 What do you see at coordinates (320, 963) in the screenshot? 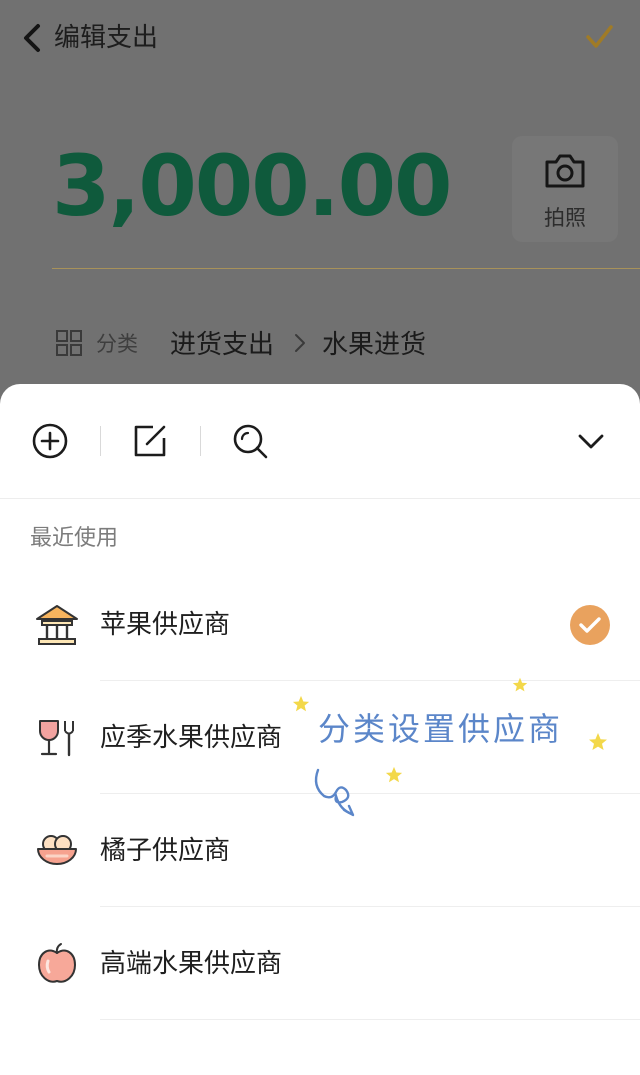
I see `list-item: 高端水果供应商` at bounding box center [320, 963].